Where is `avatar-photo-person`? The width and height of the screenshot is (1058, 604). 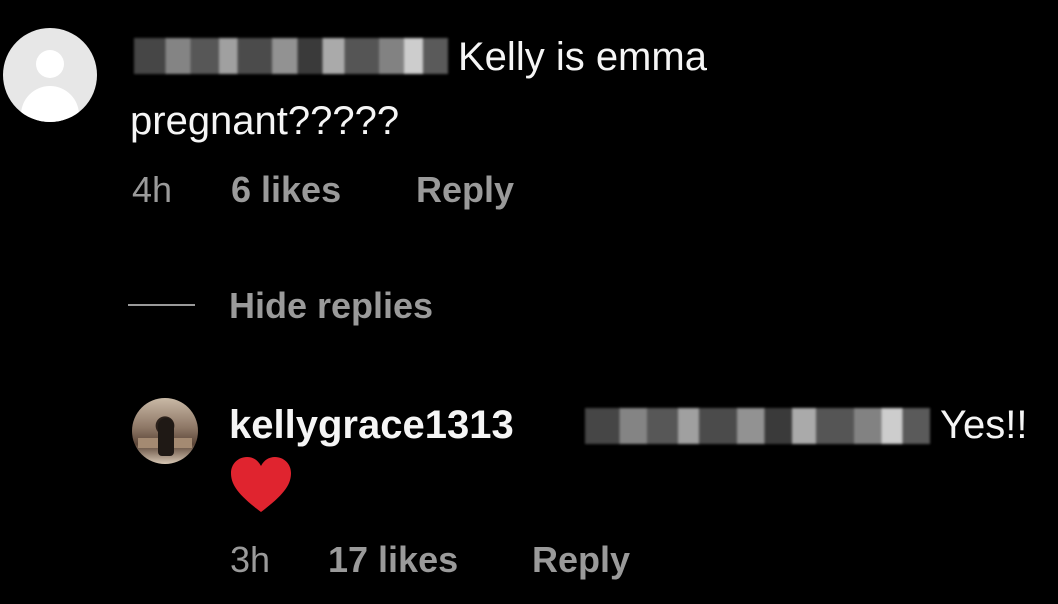
avatar-photo-person is located at coordinates (166, 437).